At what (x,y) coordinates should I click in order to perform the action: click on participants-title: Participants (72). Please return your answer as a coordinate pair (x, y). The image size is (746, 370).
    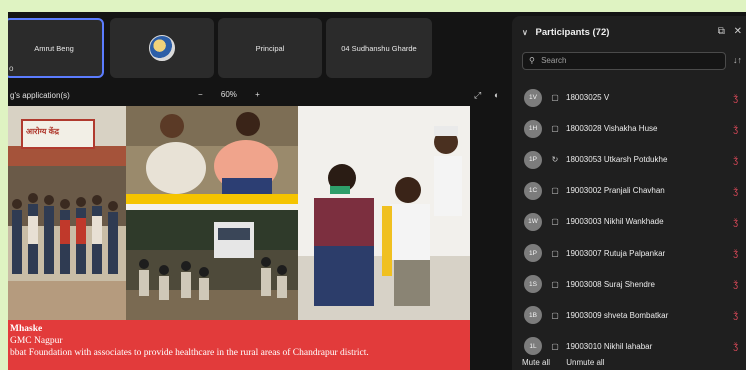
    Looking at the image, I should click on (572, 32).